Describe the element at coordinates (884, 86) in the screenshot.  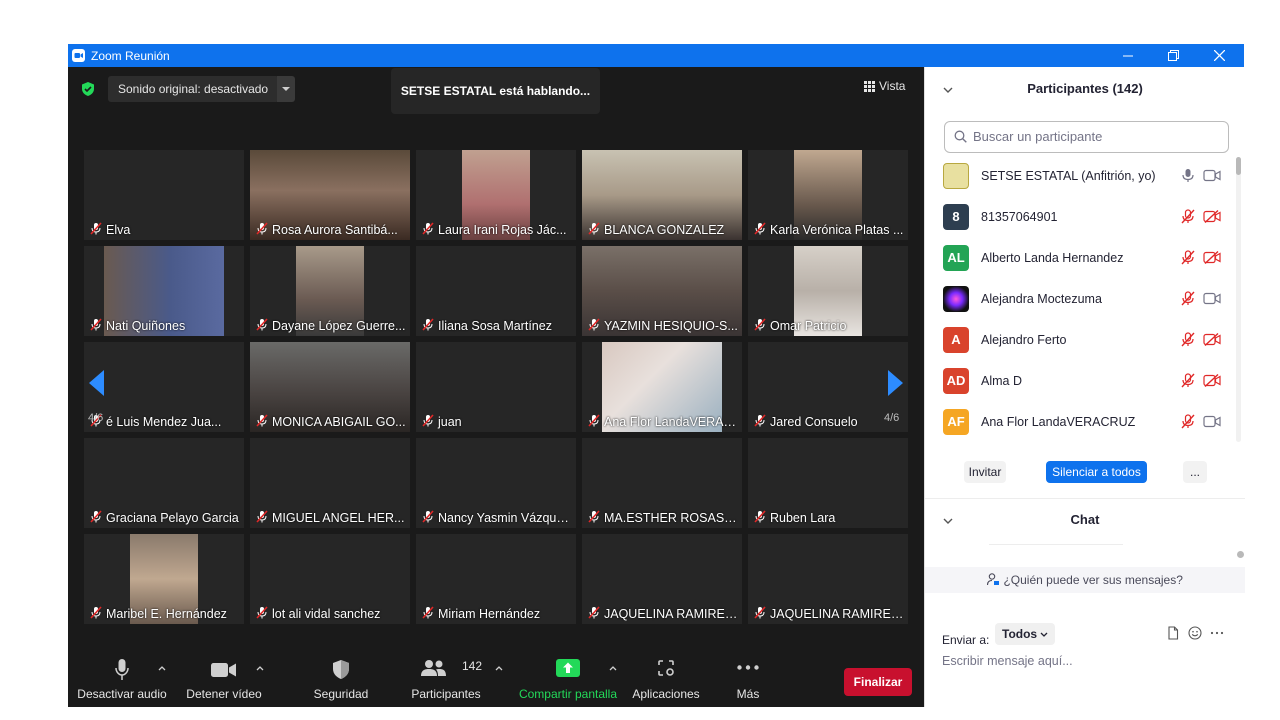
I see `view-button: Vista` at that location.